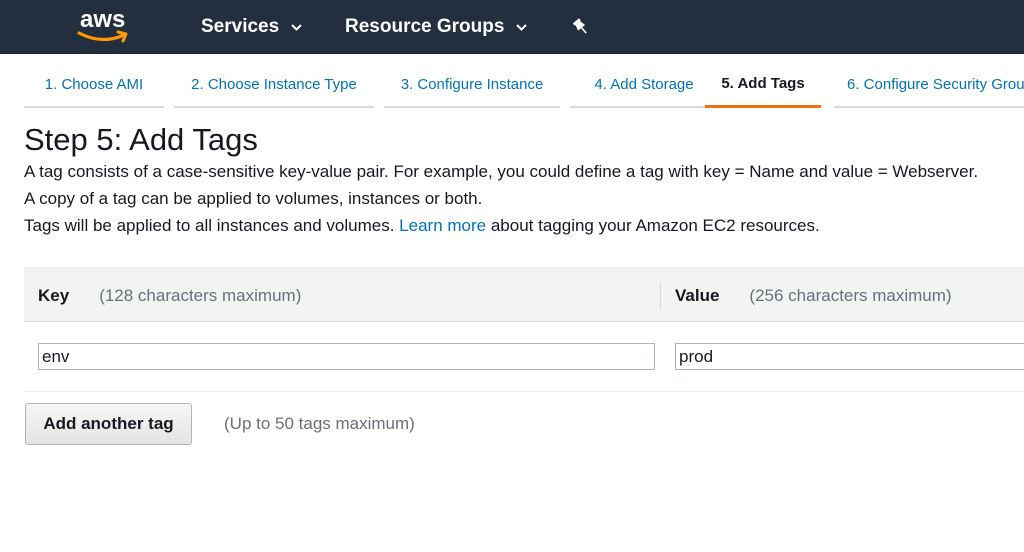 This screenshot has width=1024, height=552. I want to click on services-menu: Services, so click(251, 27).